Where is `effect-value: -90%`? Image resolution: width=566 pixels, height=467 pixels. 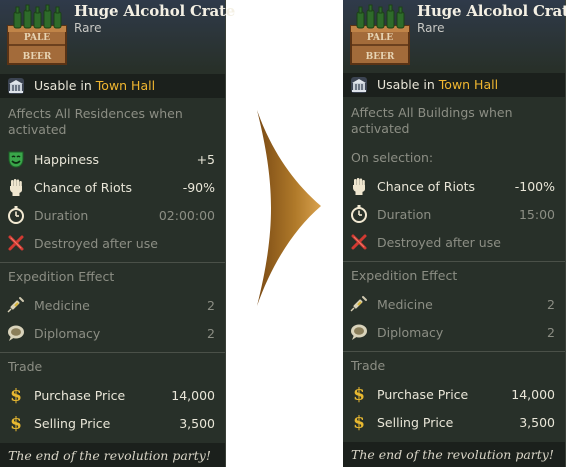
effect-value: -90% is located at coordinates (198, 187).